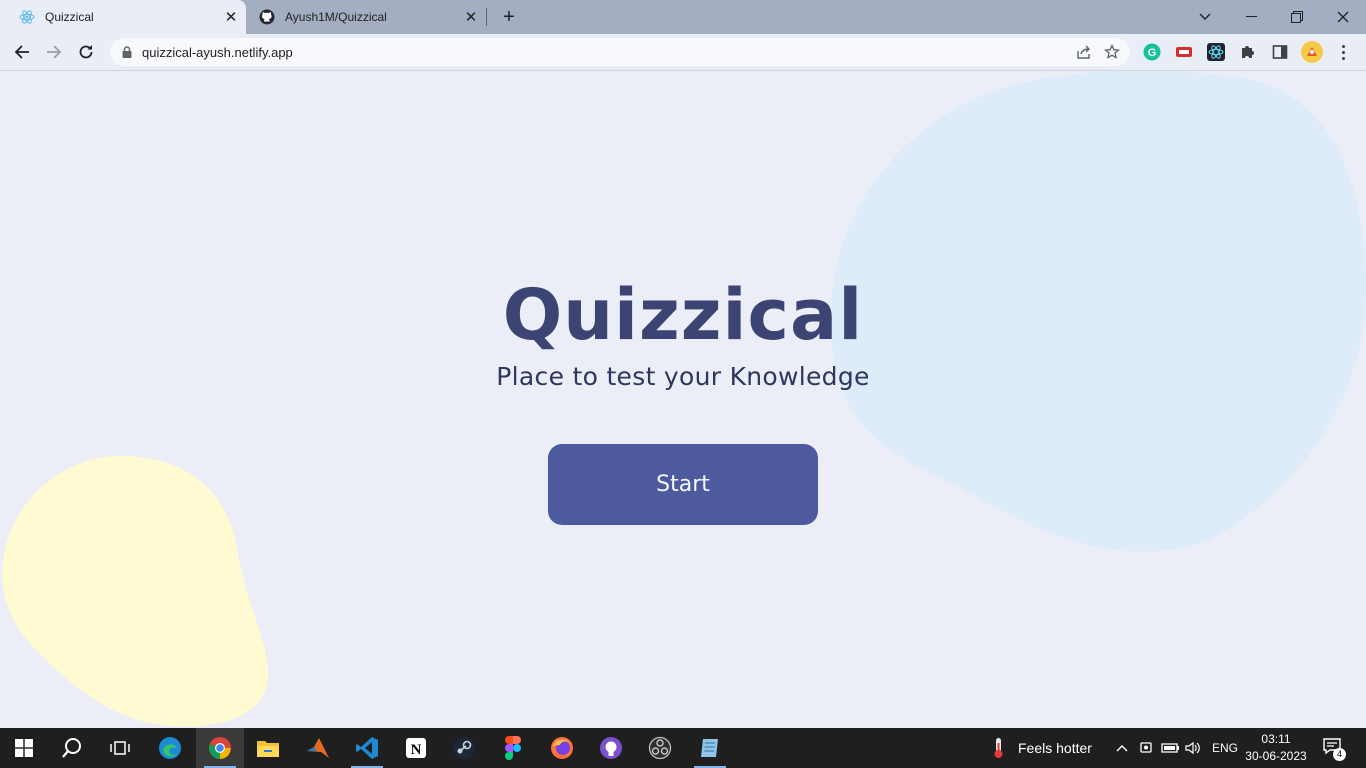  What do you see at coordinates (268, 748) in the screenshot?
I see `file-explorer-icon` at bounding box center [268, 748].